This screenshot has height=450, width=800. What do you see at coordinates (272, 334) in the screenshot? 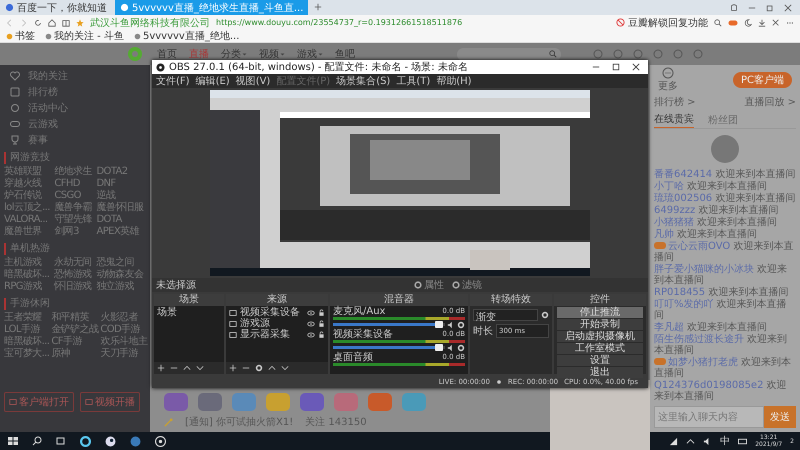
I see `source-item: 显示器采集` at bounding box center [272, 334].